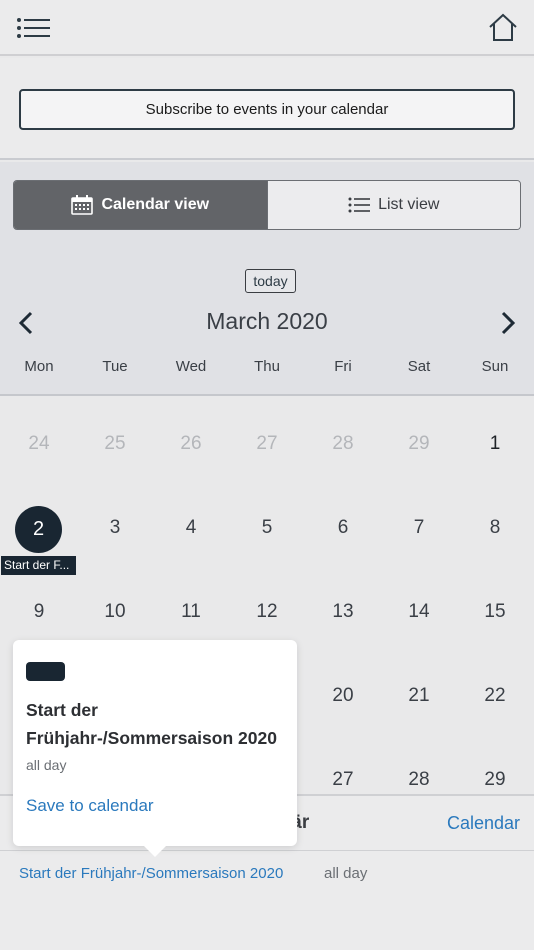  I want to click on subscribe-section: Subscribe to events in your calendar, so click(267, 109).